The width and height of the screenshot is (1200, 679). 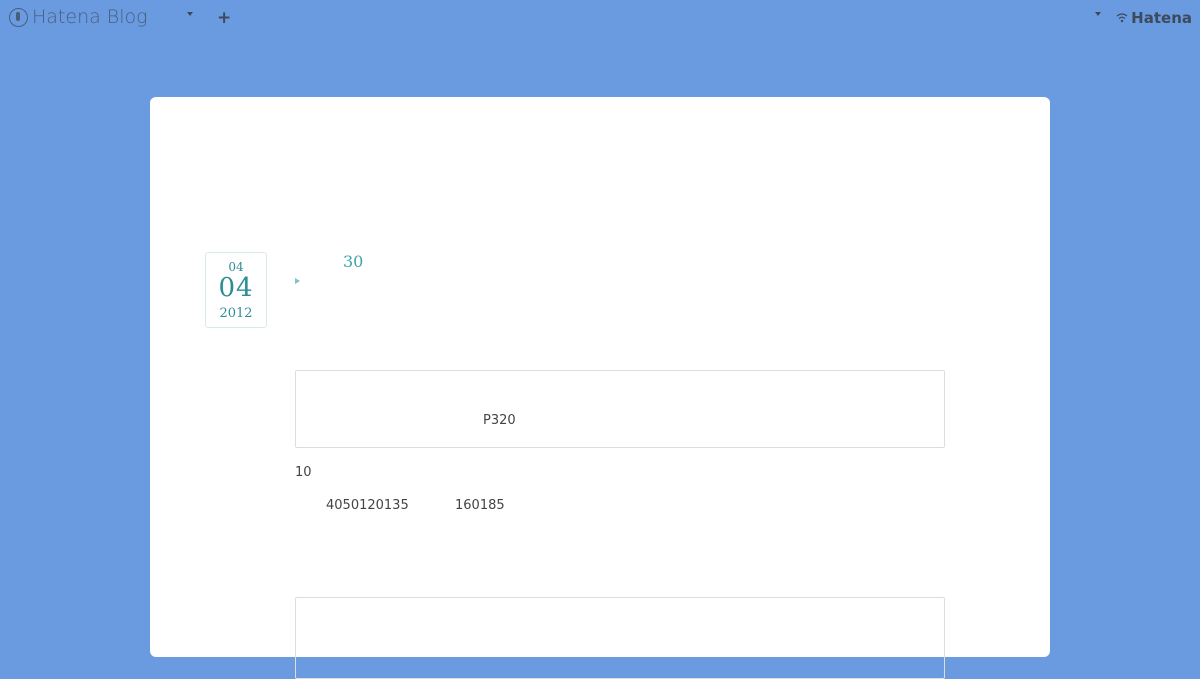 What do you see at coordinates (297, 281) in the screenshot?
I see `category-arrow-icon` at bounding box center [297, 281].